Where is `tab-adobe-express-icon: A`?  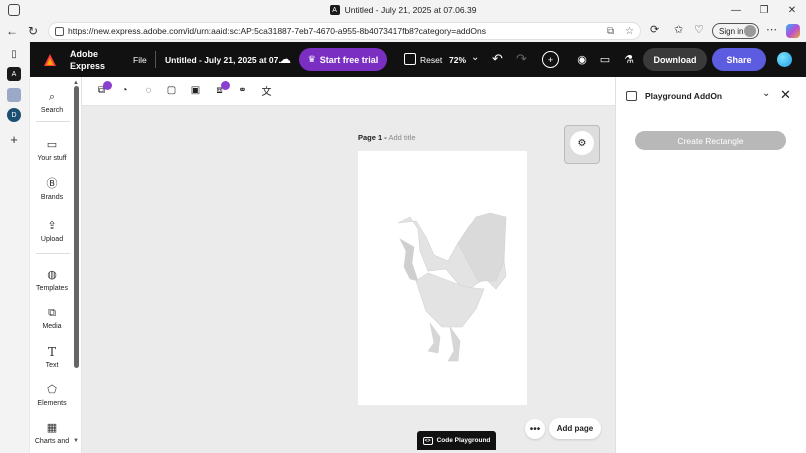 tab-adobe-express-icon: A is located at coordinates (14, 74).